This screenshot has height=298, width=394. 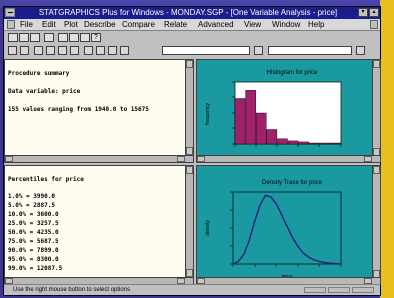 I want to click on histogram-vscrollbar, so click(x=376, y=108).